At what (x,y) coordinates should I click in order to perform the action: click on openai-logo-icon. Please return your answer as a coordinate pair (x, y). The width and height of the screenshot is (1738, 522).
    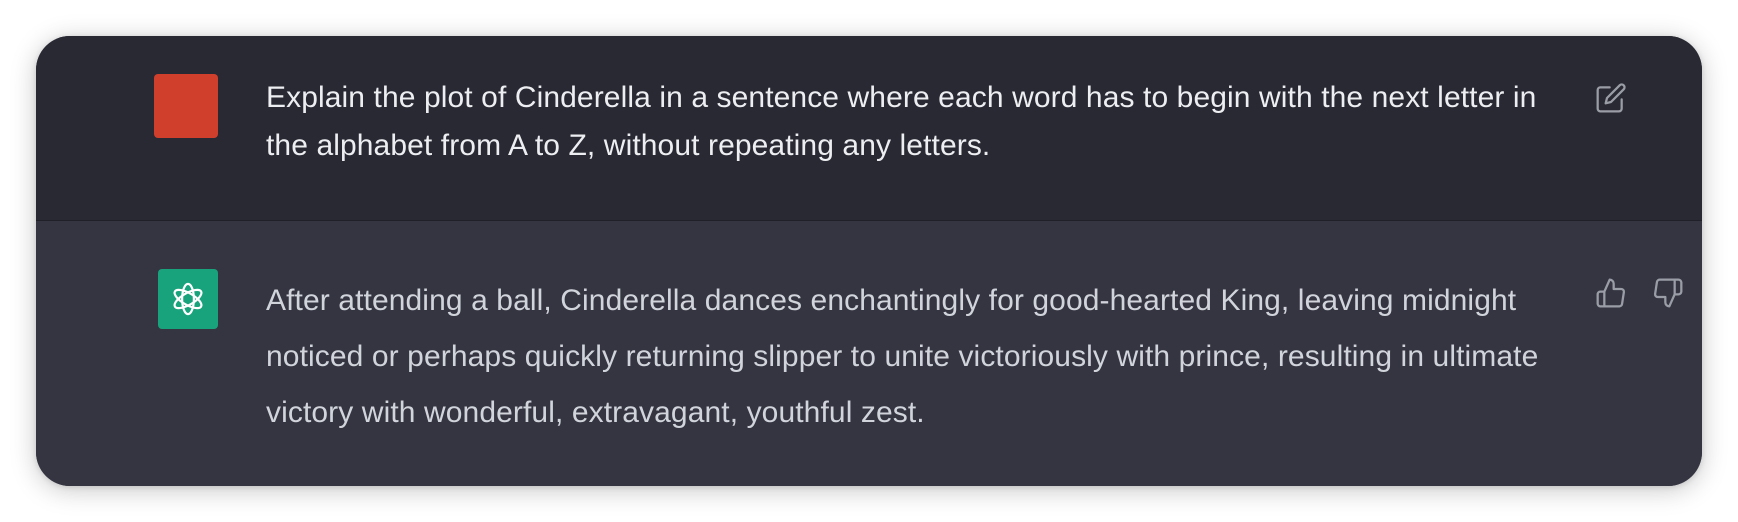
    Looking at the image, I should click on (188, 299).